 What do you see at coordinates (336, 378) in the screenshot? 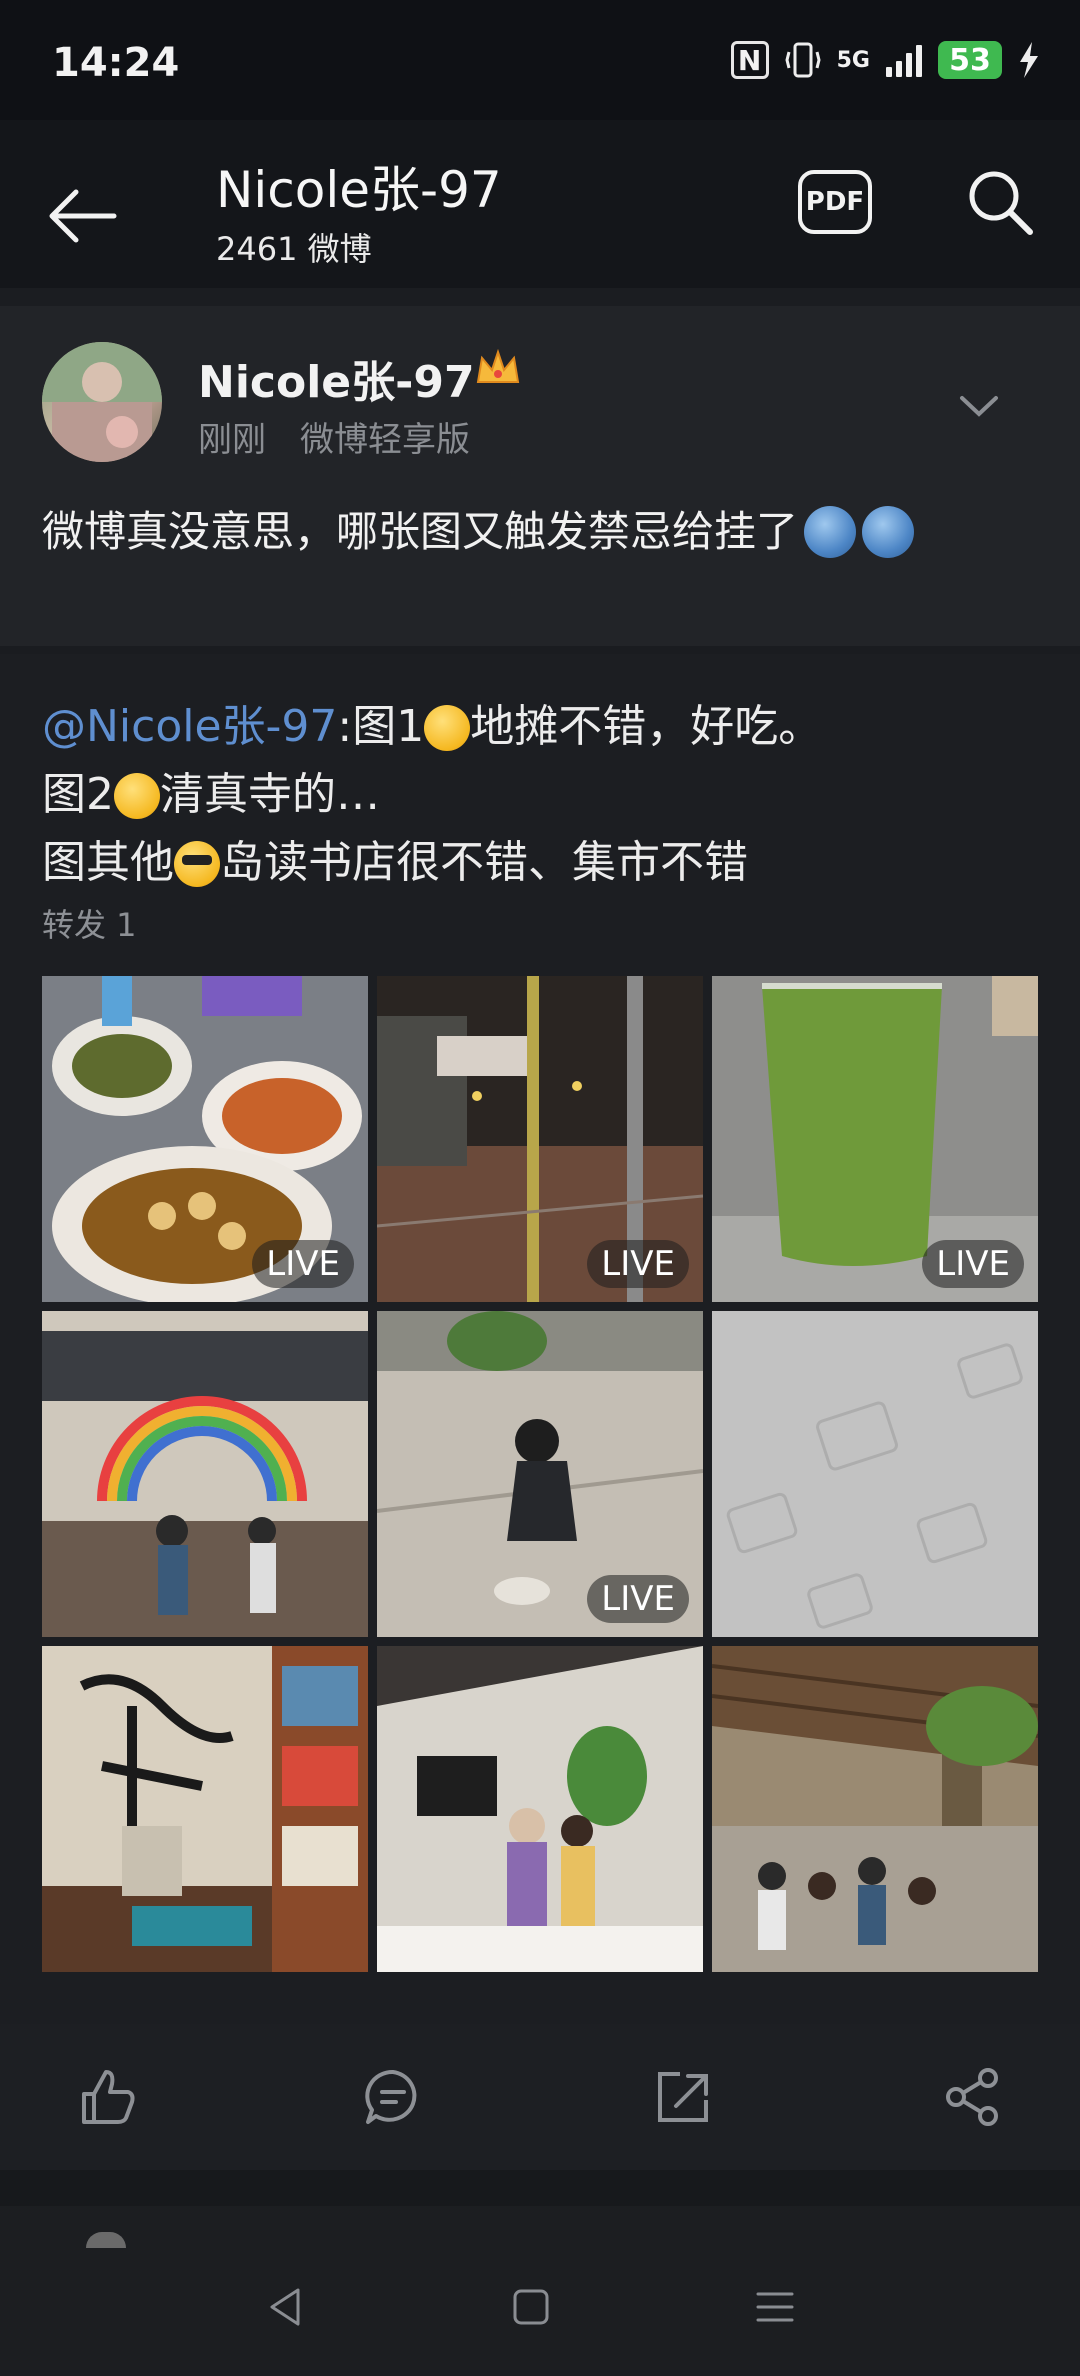
I see `author-name: Nicole张-97` at bounding box center [336, 378].